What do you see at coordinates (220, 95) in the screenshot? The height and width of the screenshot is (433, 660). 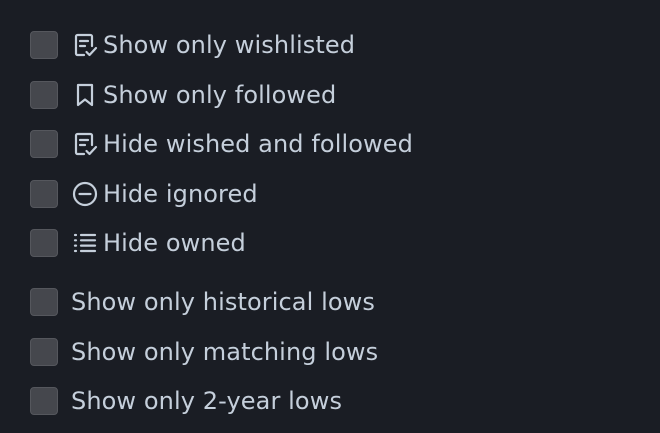 I see `filter-label: Show only followed` at bounding box center [220, 95].